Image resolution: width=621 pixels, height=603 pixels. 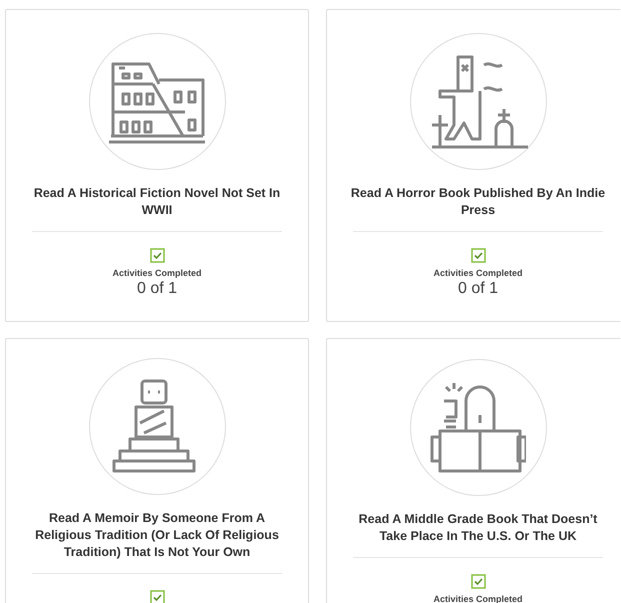 What do you see at coordinates (157, 201) in the screenshot?
I see `card-title: Read A Historical Fiction Novel Not Set In WWII` at bounding box center [157, 201].